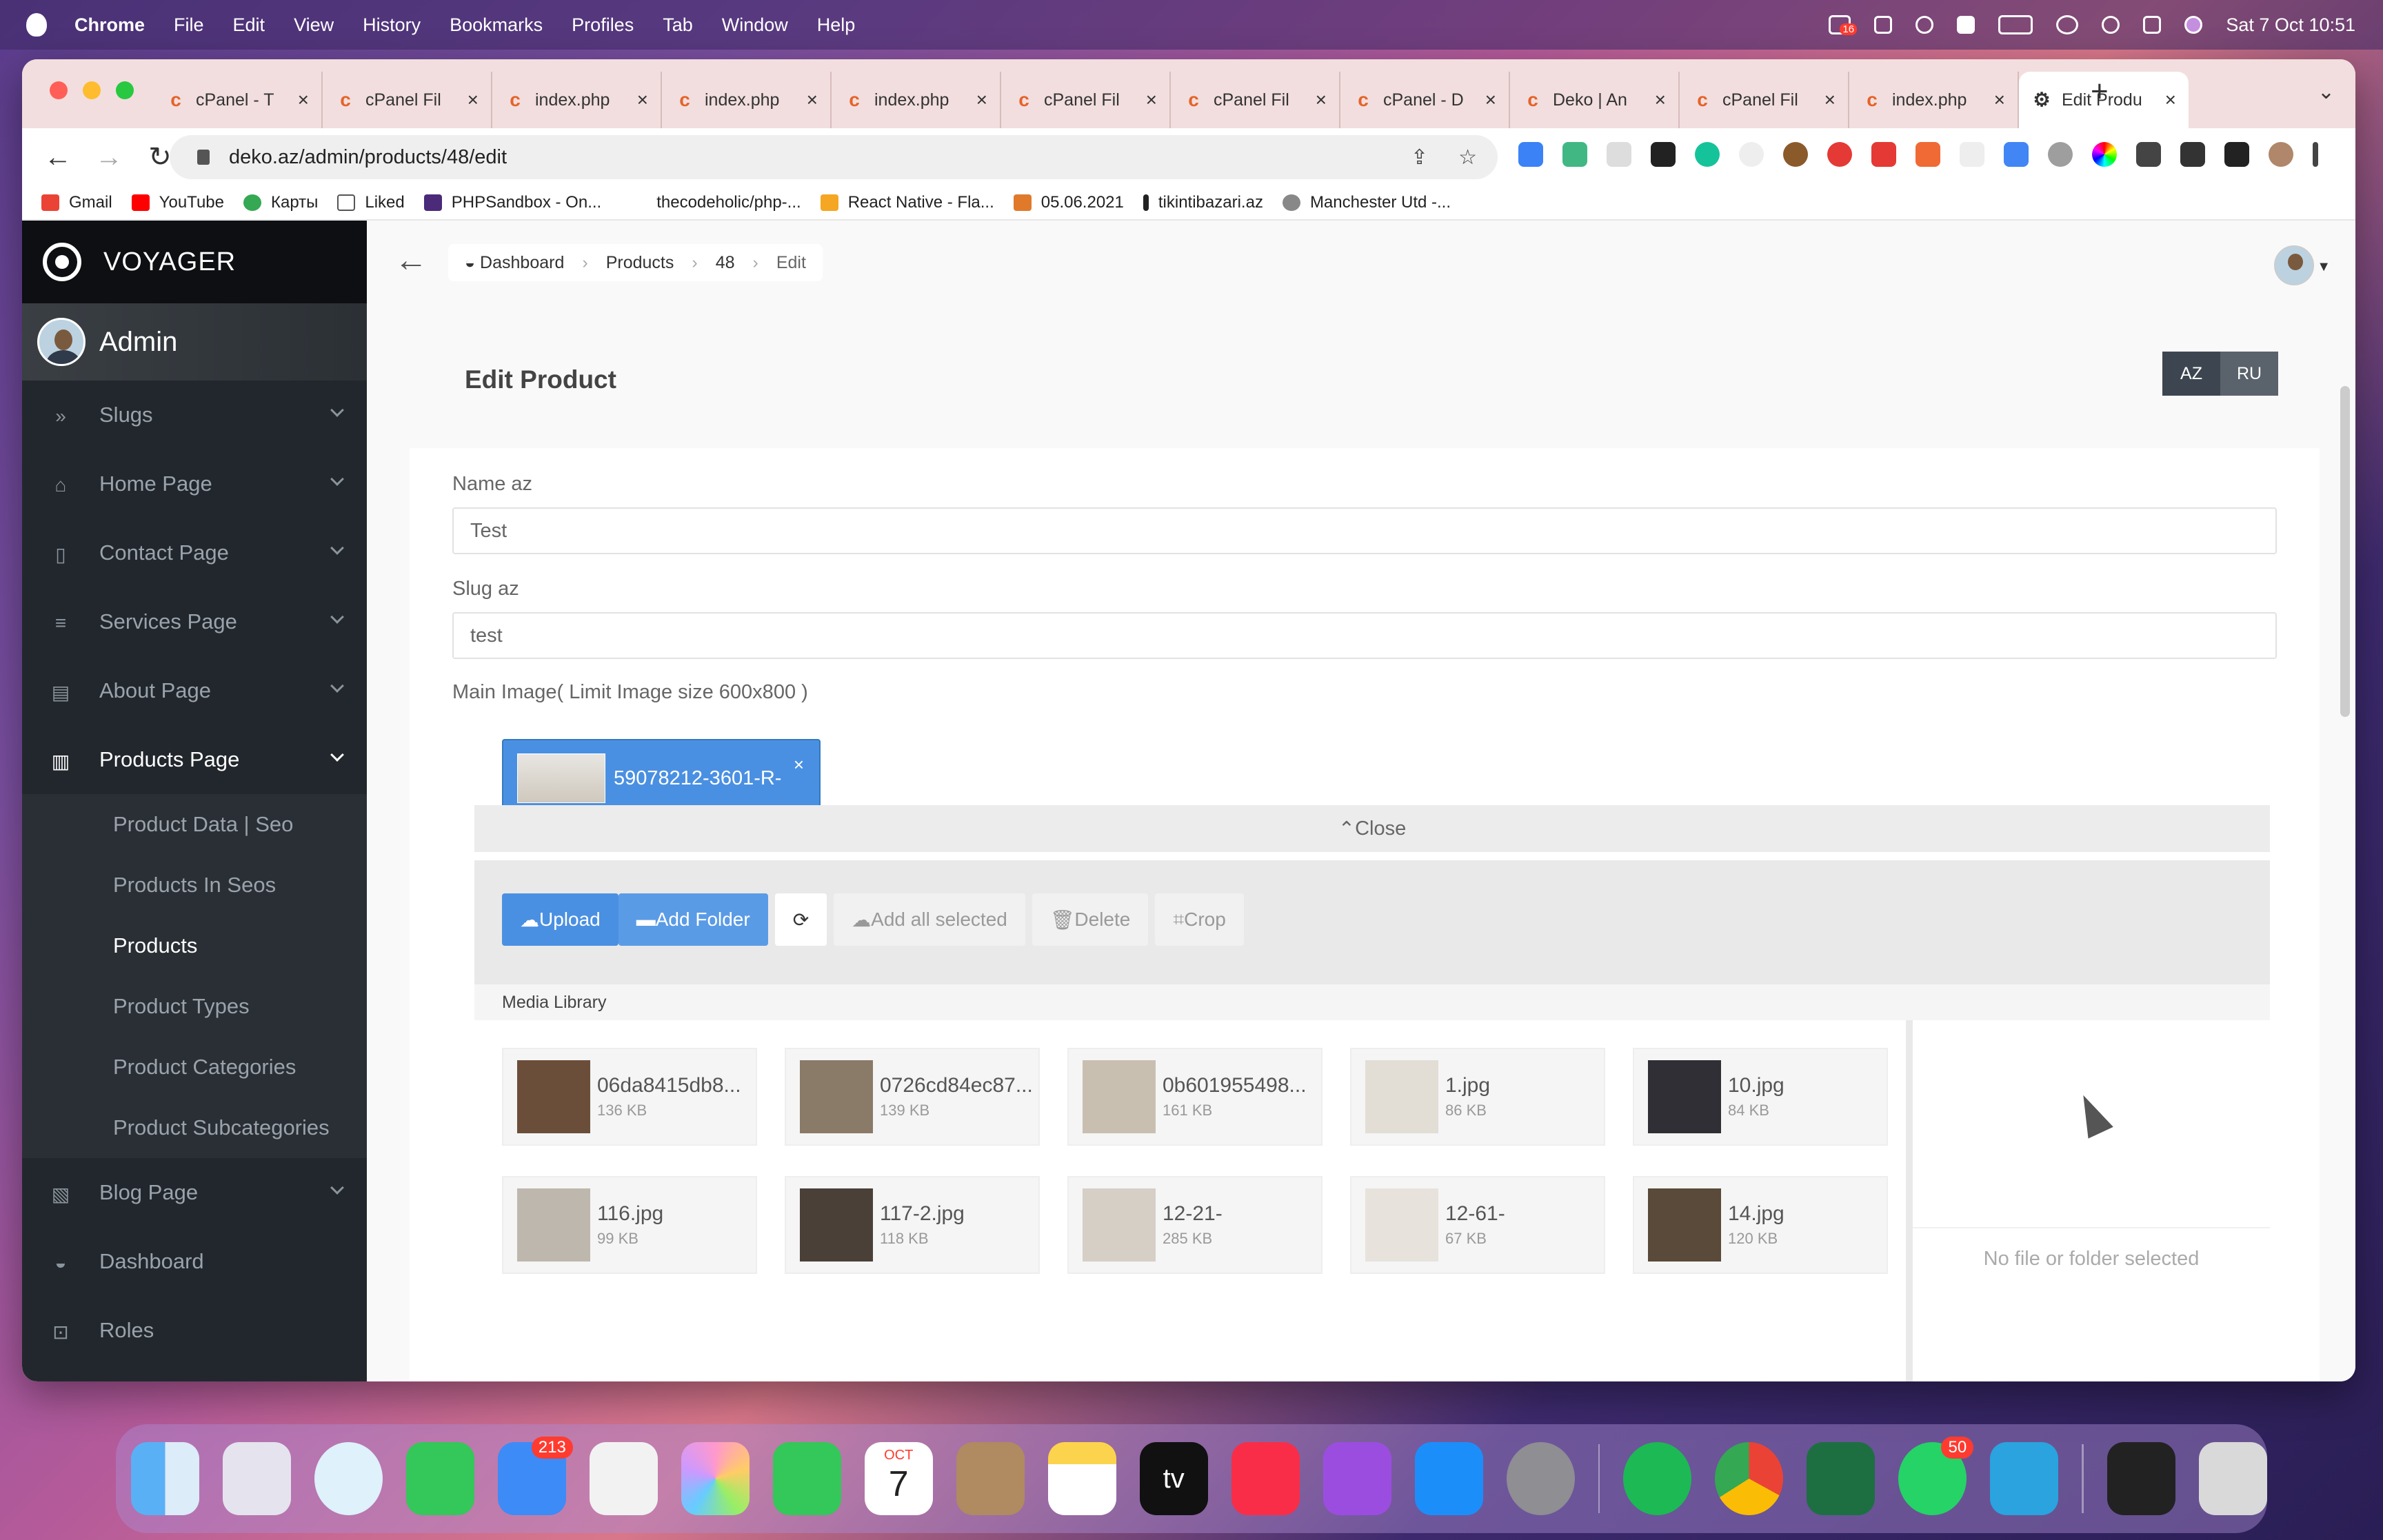 This screenshot has width=2383, height=1540. What do you see at coordinates (125, 90) in the screenshot?
I see `maximize-window-button` at bounding box center [125, 90].